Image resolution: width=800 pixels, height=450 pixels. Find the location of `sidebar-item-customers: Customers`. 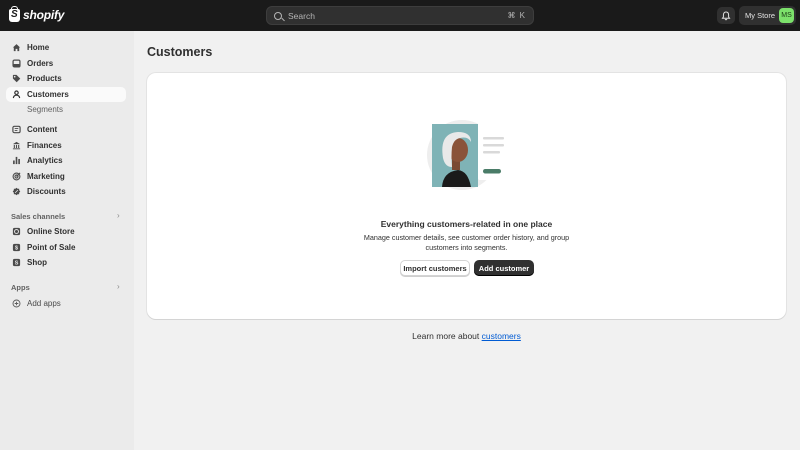

sidebar-item-customers: Customers is located at coordinates (66, 94).